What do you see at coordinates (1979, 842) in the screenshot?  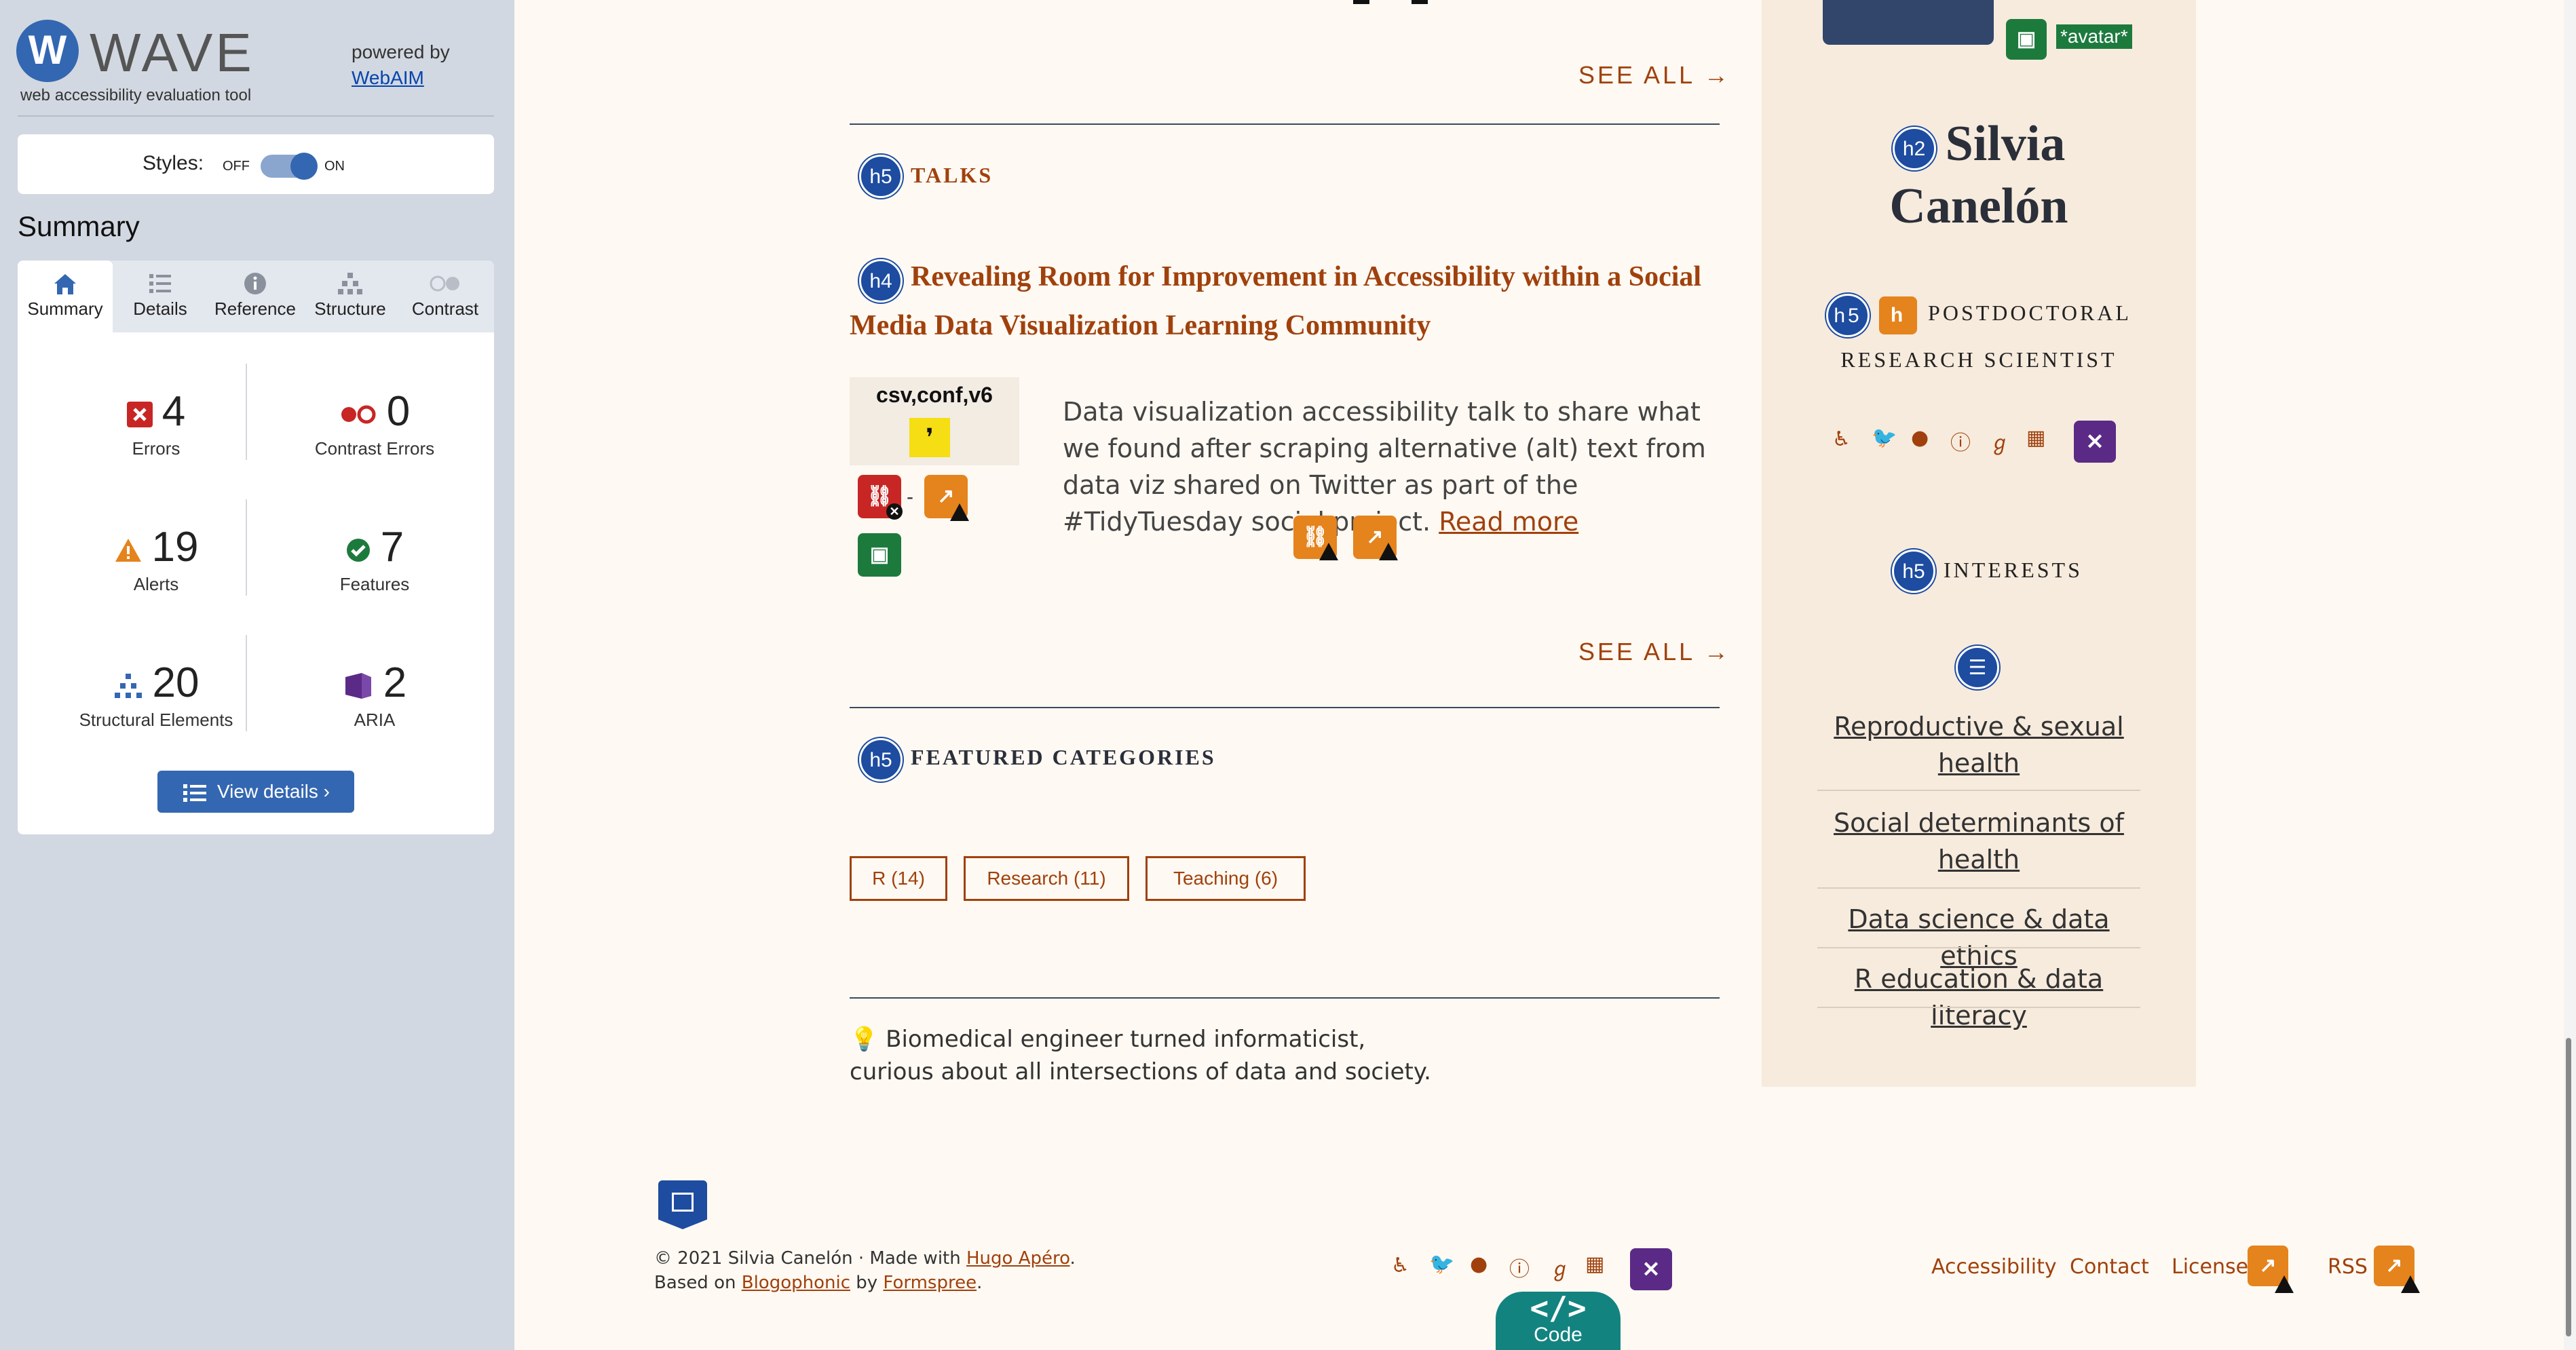 I see `interest-link: Social determinants of health` at bounding box center [1979, 842].